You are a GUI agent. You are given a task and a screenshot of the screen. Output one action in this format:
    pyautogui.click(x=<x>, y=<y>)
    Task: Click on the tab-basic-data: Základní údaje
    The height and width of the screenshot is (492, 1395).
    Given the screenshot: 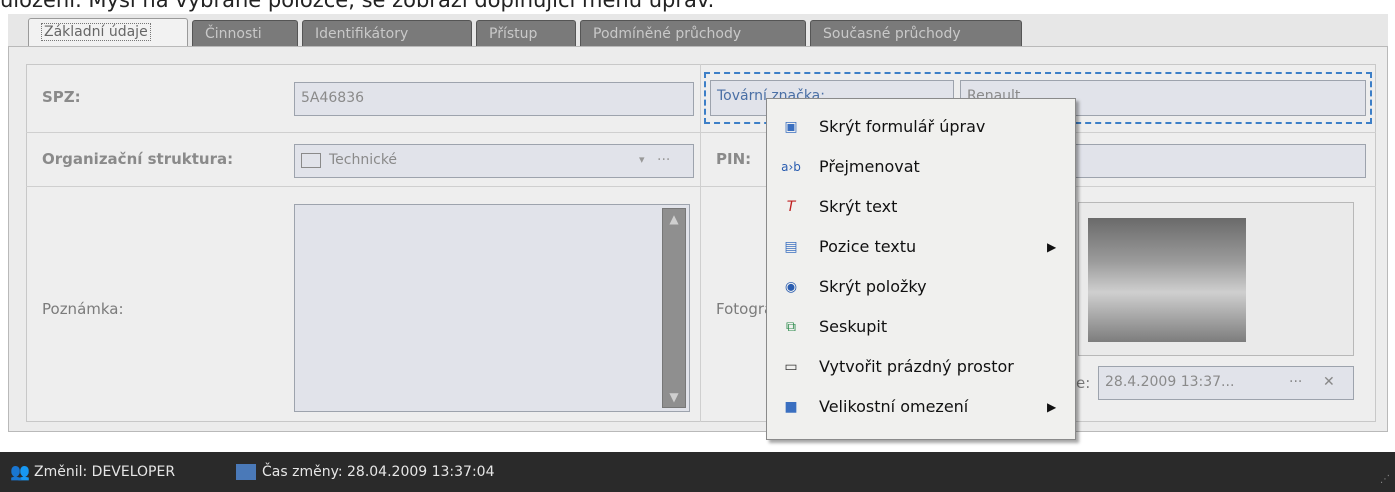 What is the action you would take?
    pyautogui.click(x=108, y=33)
    